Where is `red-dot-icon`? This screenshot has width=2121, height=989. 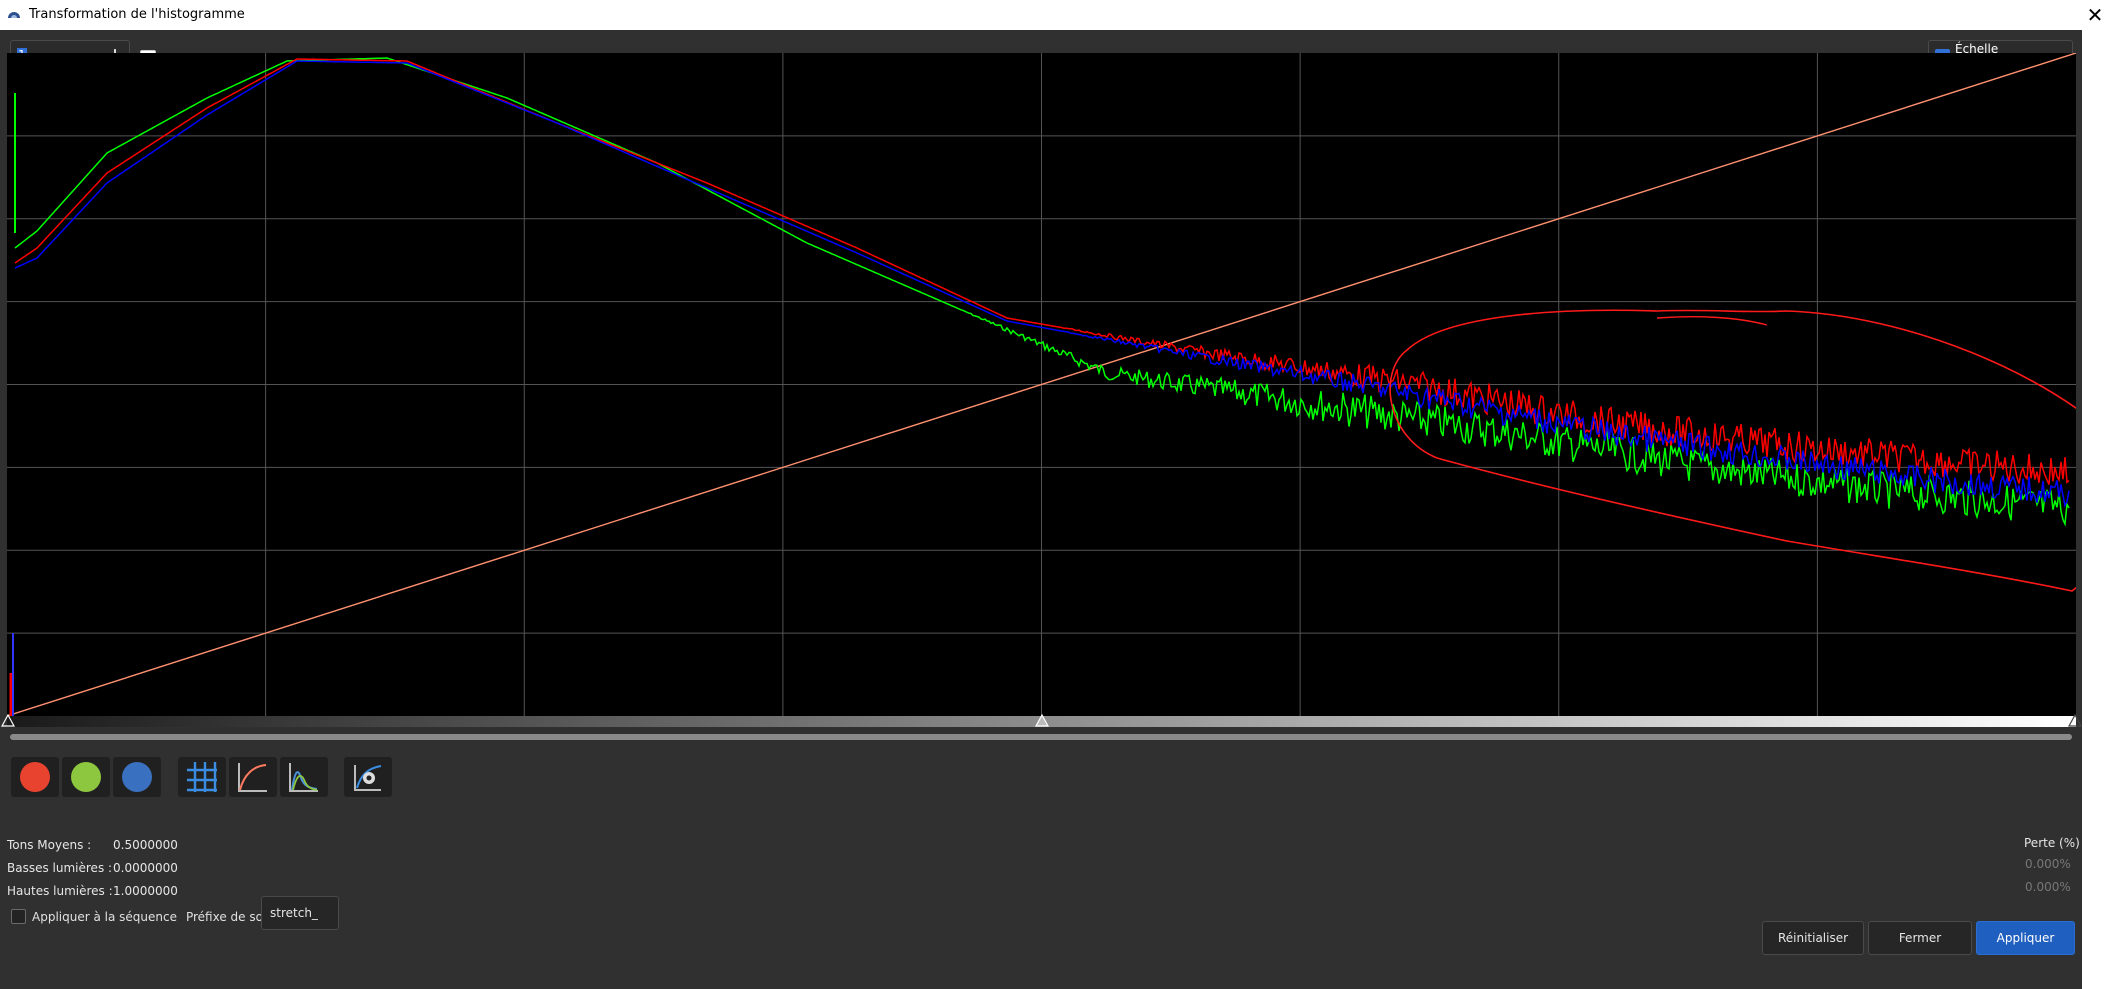 red-dot-icon is located at coordinates (35, 777).